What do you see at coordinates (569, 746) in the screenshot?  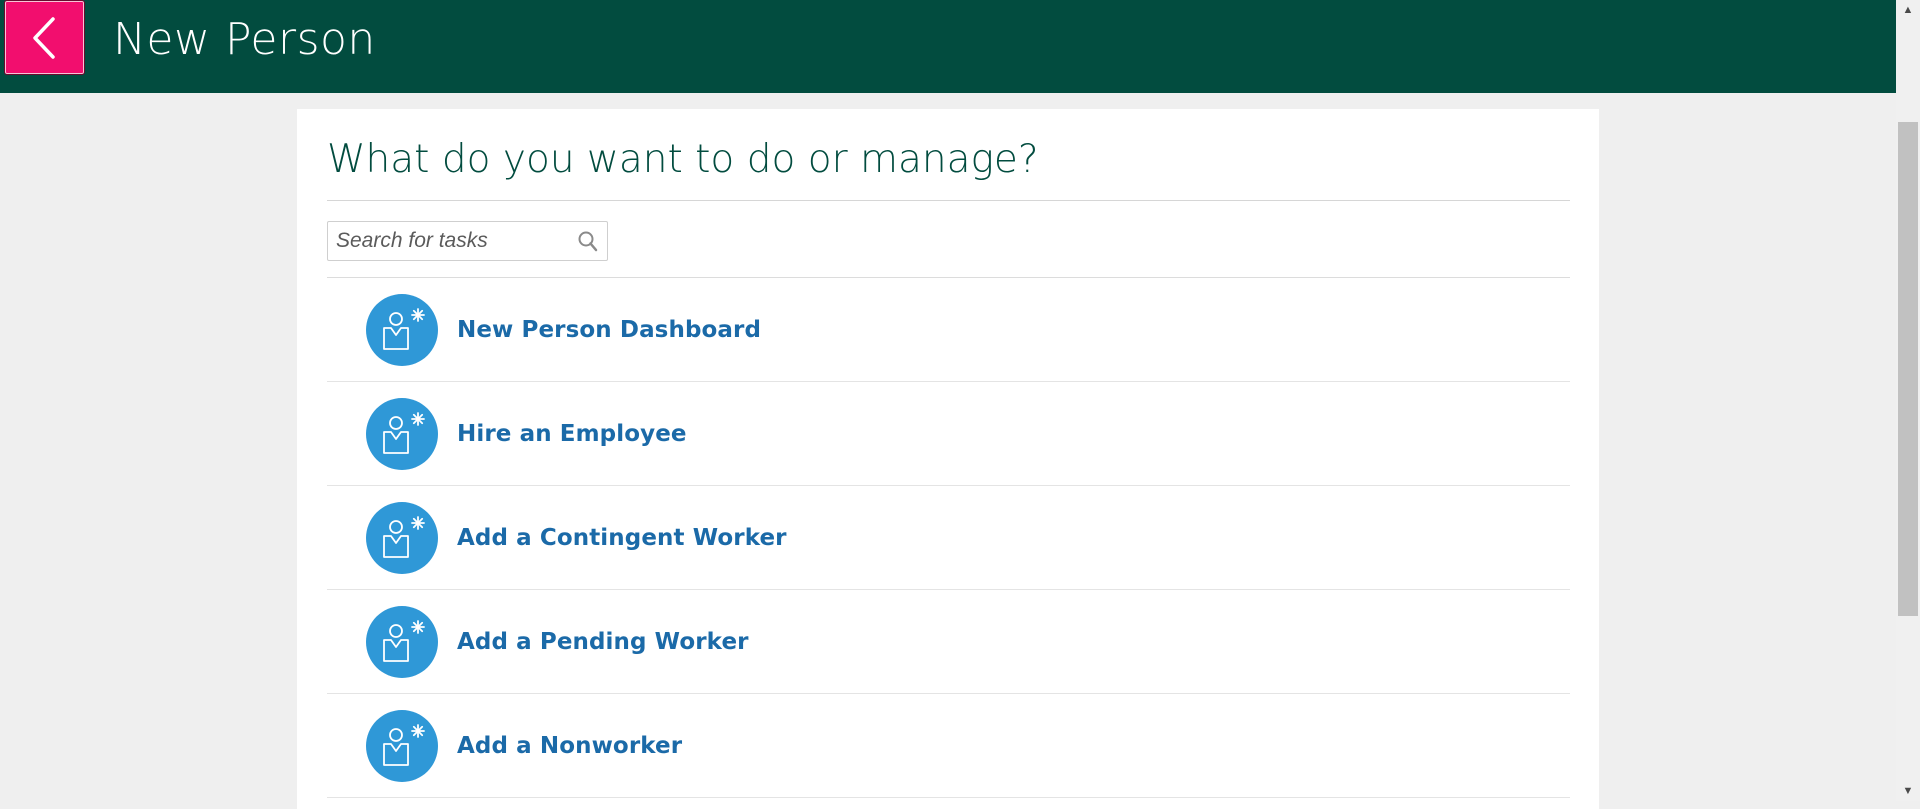 I see `task-label: Add a Nonworker` at bounding box center [569, 746].